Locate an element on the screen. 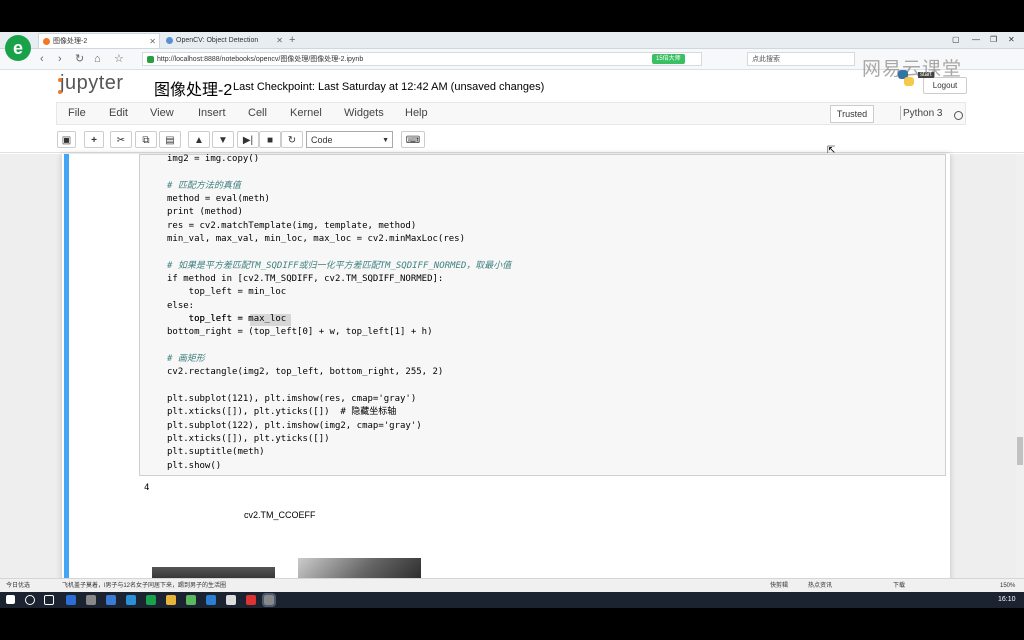  menu-help: Help is located at coordinates (416, 113).